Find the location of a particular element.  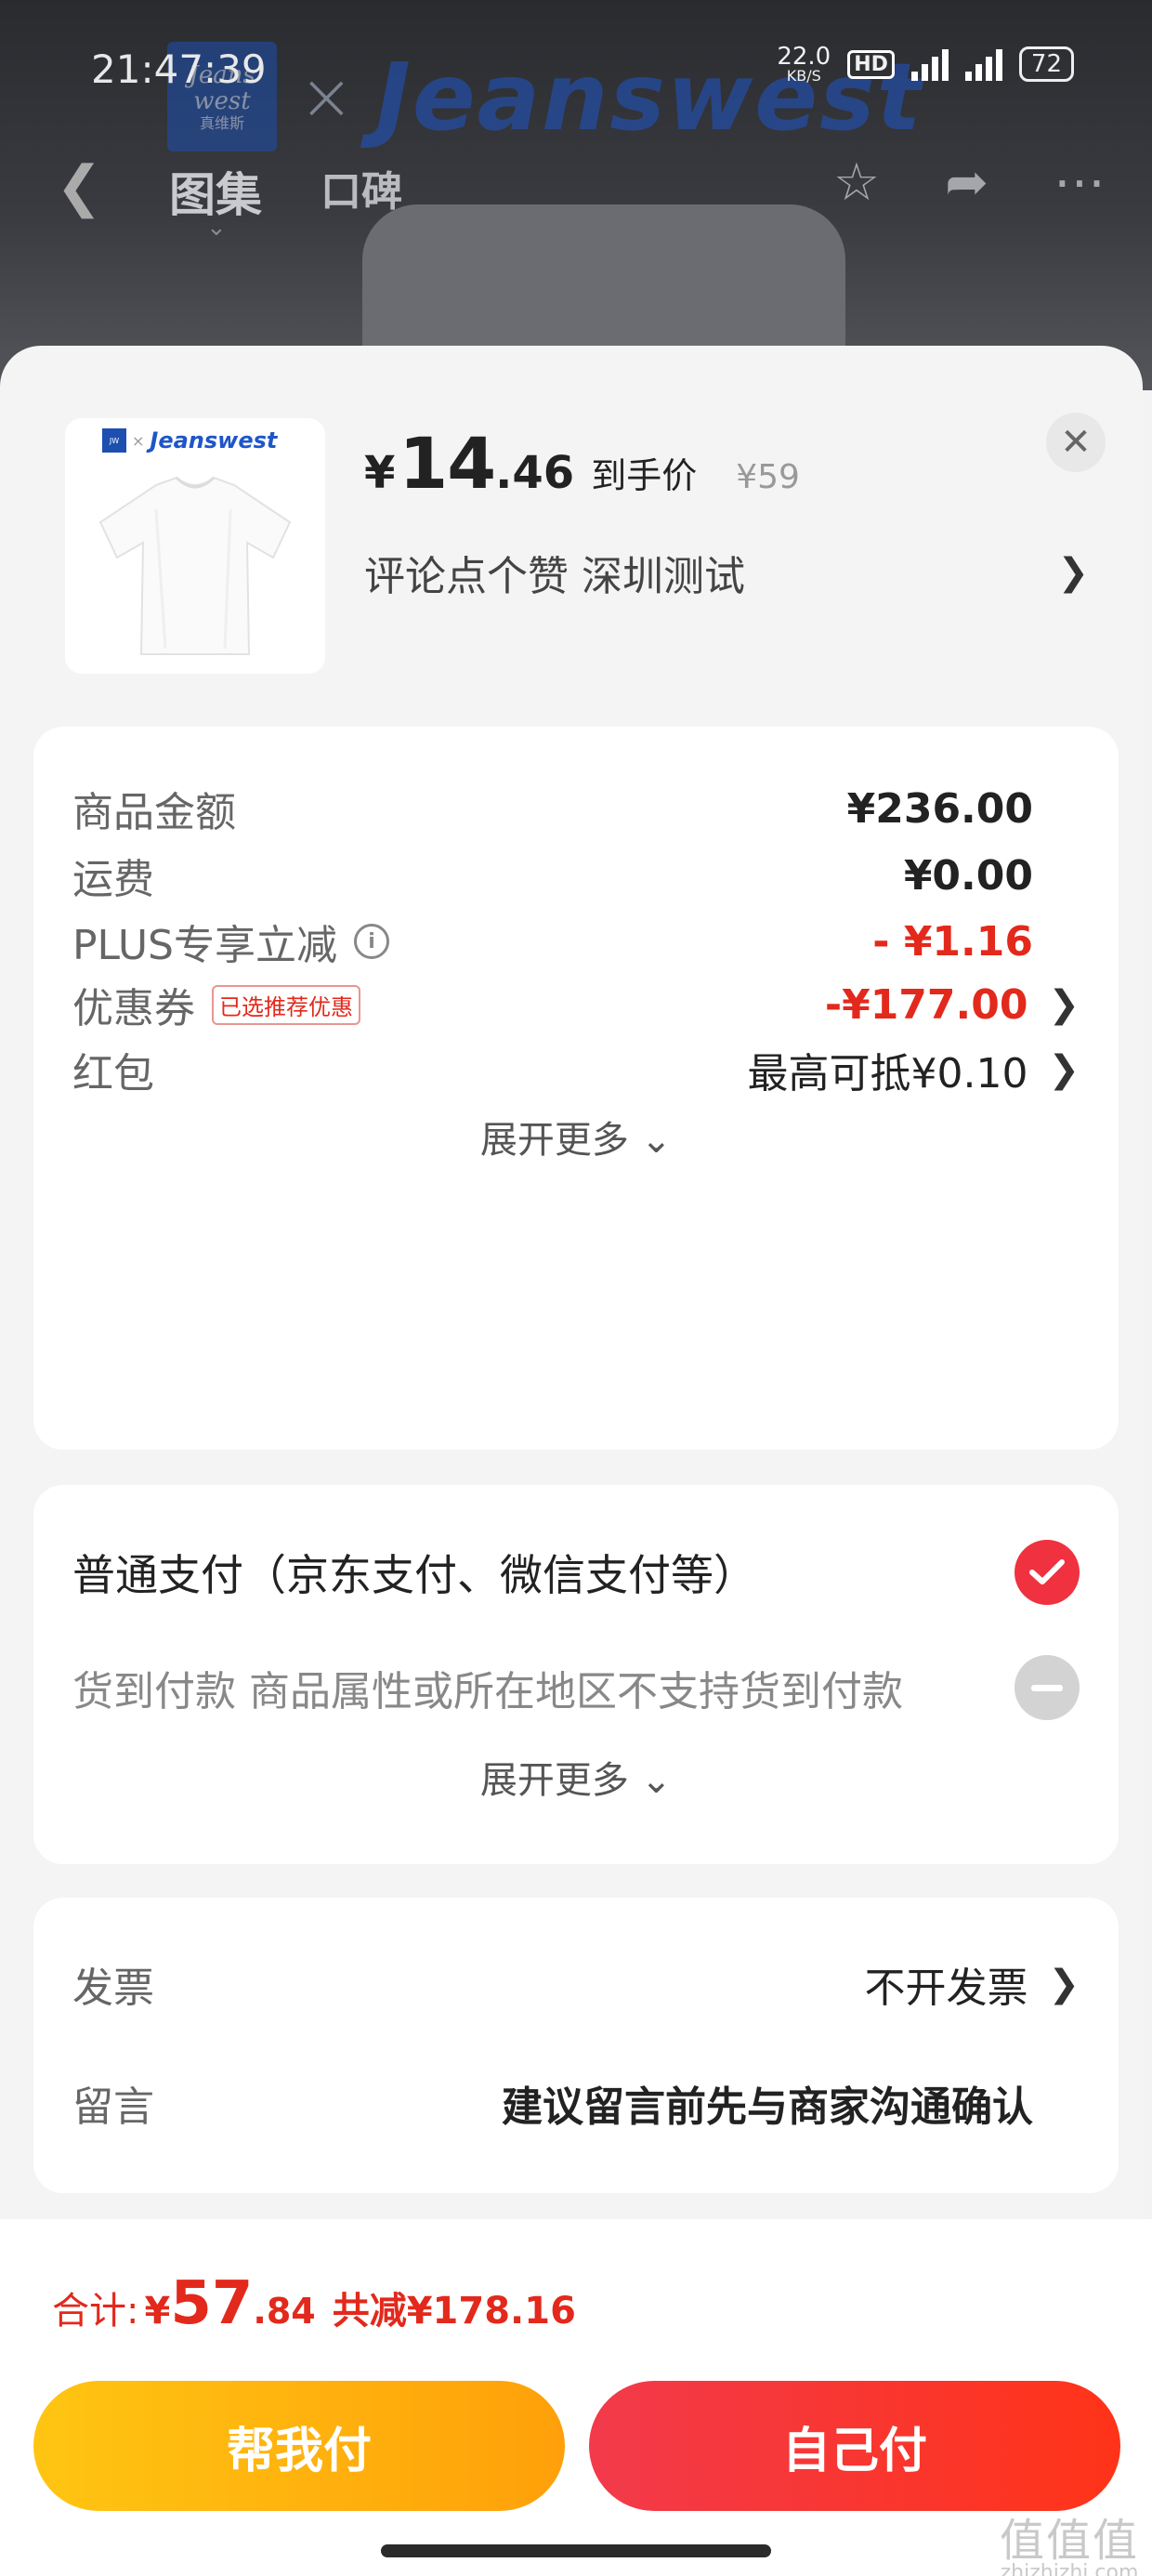

spec-selector: 评论点个赞 深圳测试 ❯ is located at coordinates (726, 572).